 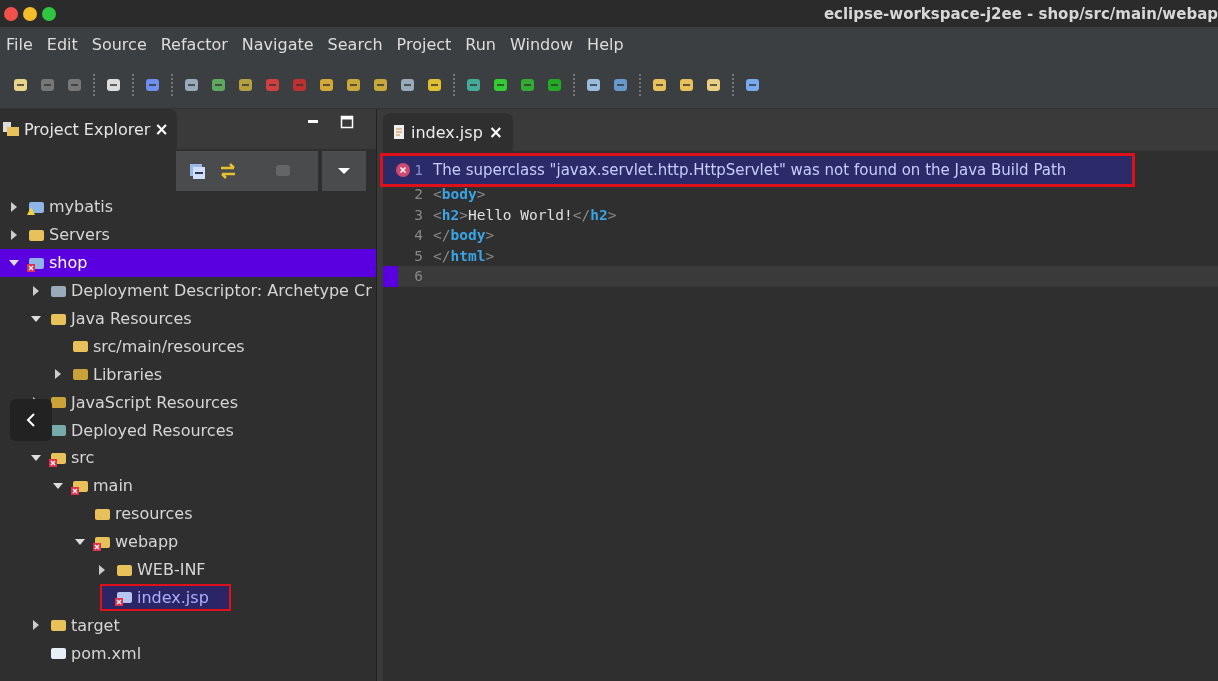 I want to click on file-icon, so click(x=399, y=132).